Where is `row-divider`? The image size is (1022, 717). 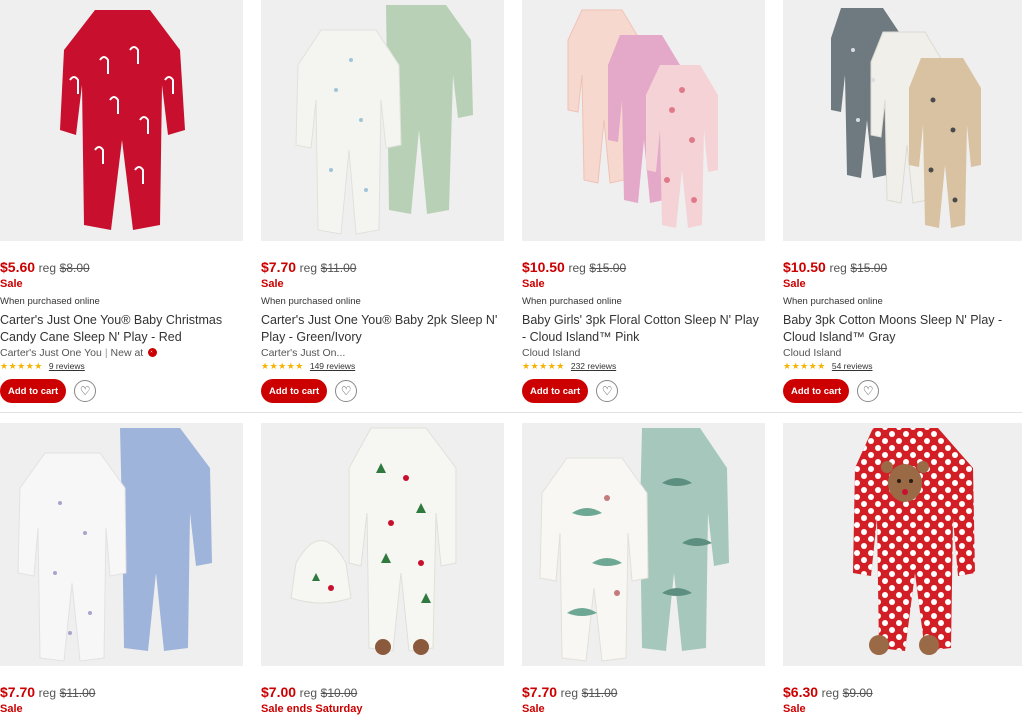 row-divider is located at coordinates (511, 412).